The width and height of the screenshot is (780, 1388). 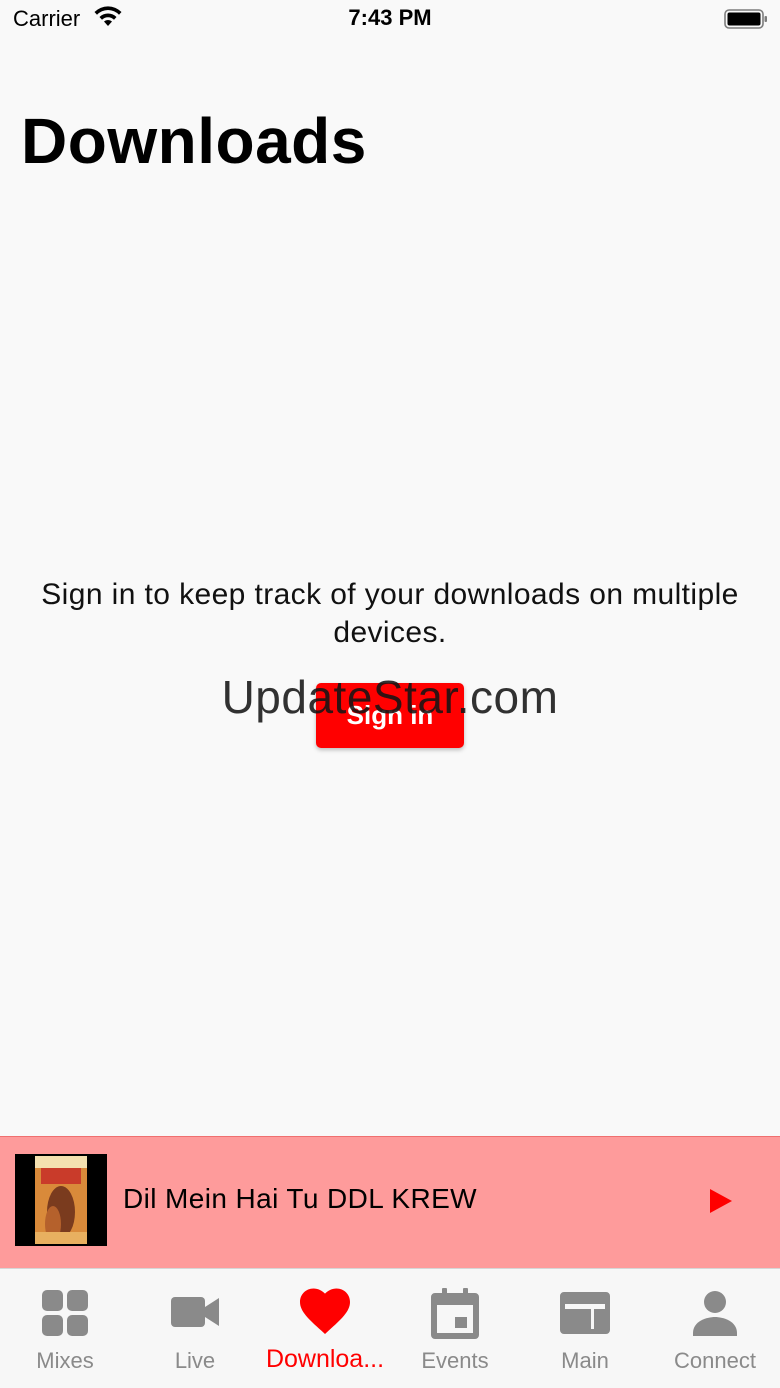 What do you see at coordinates (390, 715) in the screenshot?
I see `sign-in-button: Sign in` at bounding box center [390, 715].